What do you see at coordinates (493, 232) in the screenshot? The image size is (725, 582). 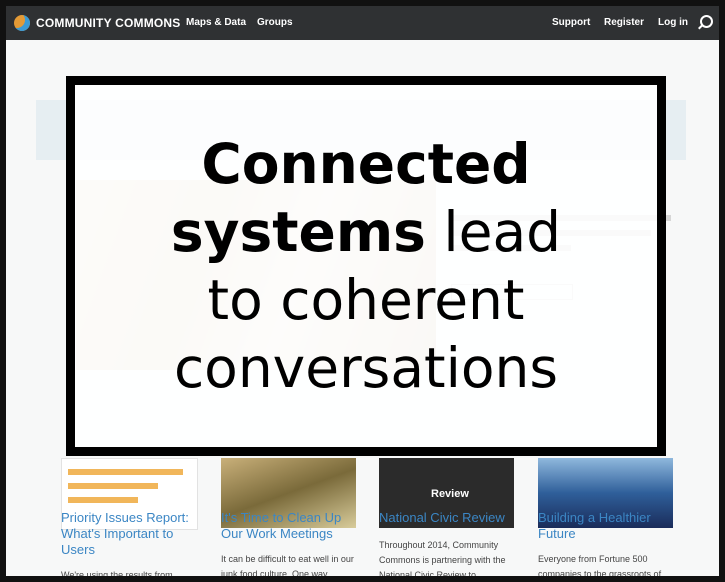 I see `overlay-line-2-rest: lead` at bounding box center [493, 232].